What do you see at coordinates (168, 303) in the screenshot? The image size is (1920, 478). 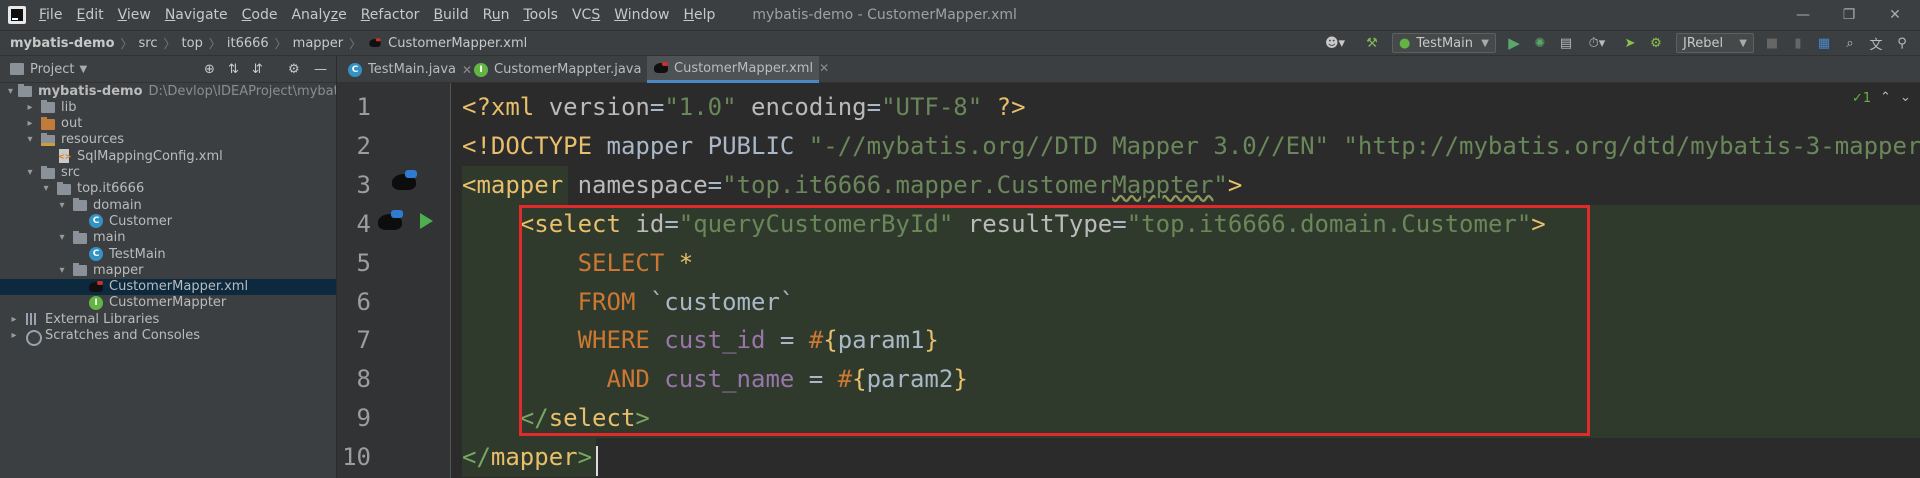 I see `tree-item: CustomerMappter` at bounding box center [168, 303].